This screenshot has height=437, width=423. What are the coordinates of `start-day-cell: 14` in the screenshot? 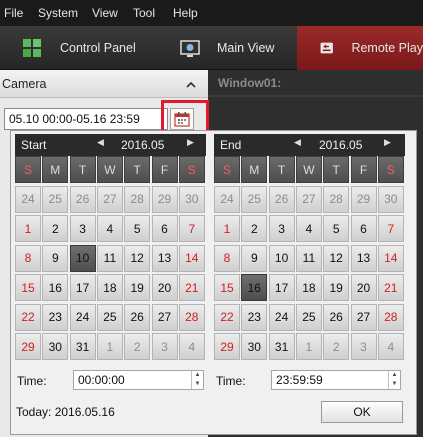 It's located at (191, 258).